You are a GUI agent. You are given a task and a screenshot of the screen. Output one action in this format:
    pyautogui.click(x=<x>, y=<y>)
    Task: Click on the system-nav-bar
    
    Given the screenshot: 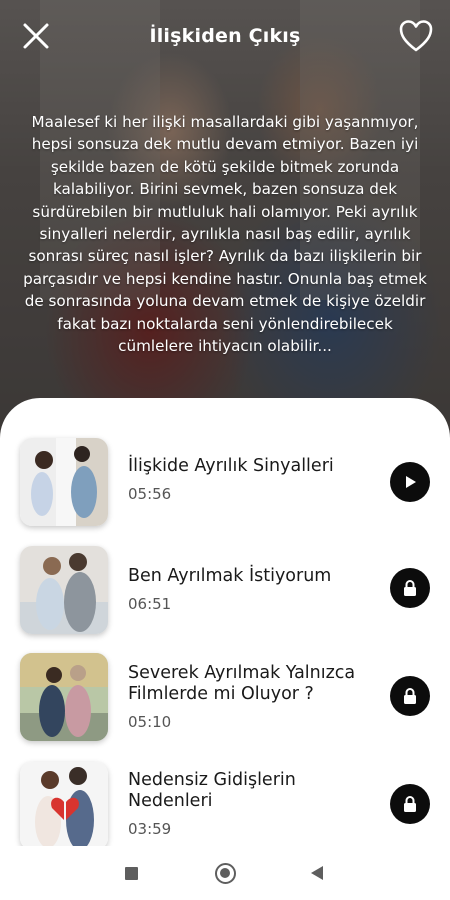 What is the action you would take?
    pyautogui.click(x=225, y=873)
    